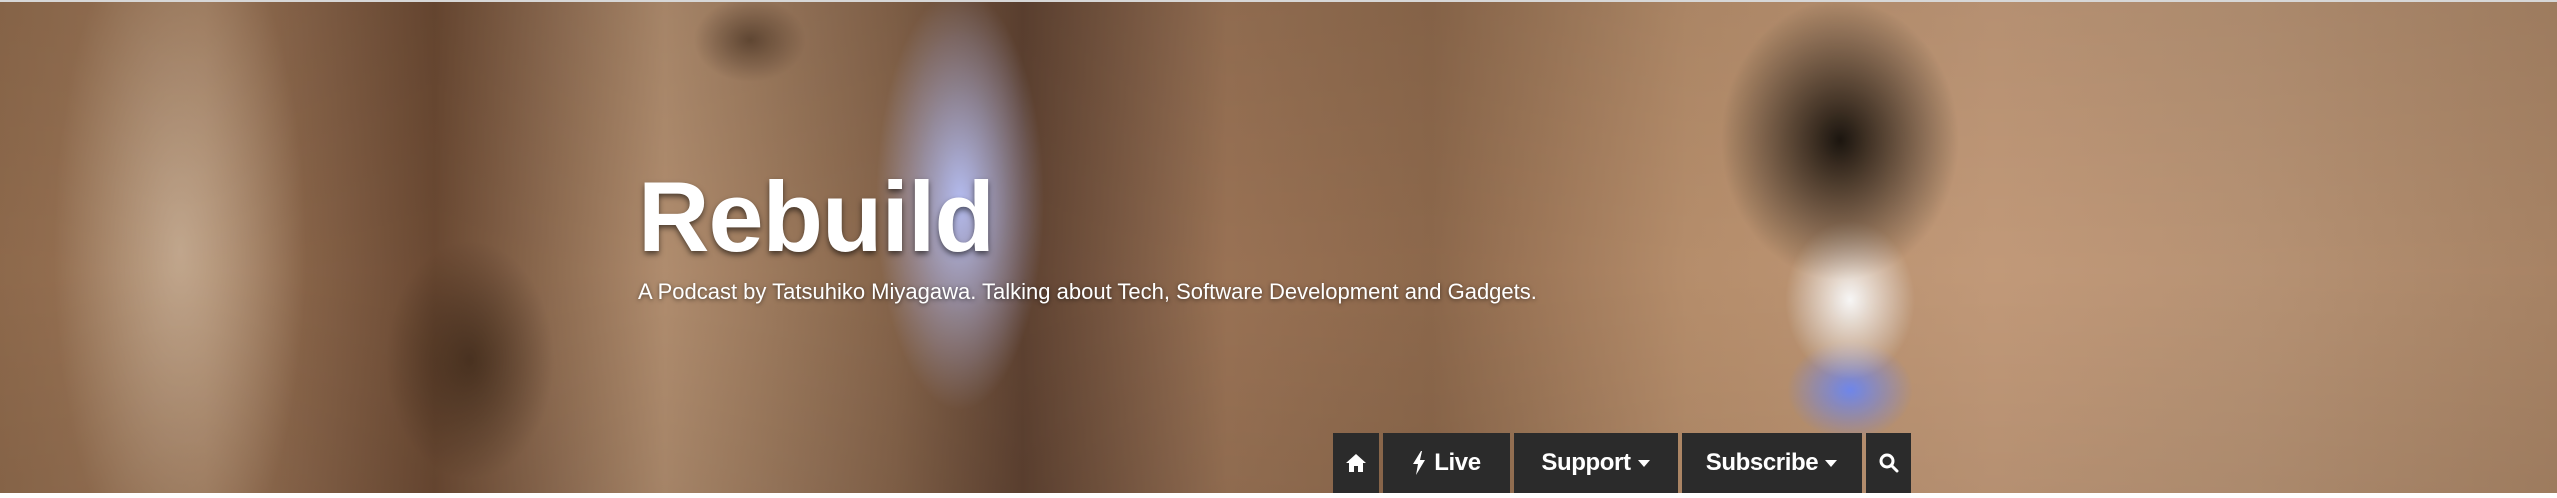 The image size is (2557, 498). I want to click on search-icon, so click(1888, 463).